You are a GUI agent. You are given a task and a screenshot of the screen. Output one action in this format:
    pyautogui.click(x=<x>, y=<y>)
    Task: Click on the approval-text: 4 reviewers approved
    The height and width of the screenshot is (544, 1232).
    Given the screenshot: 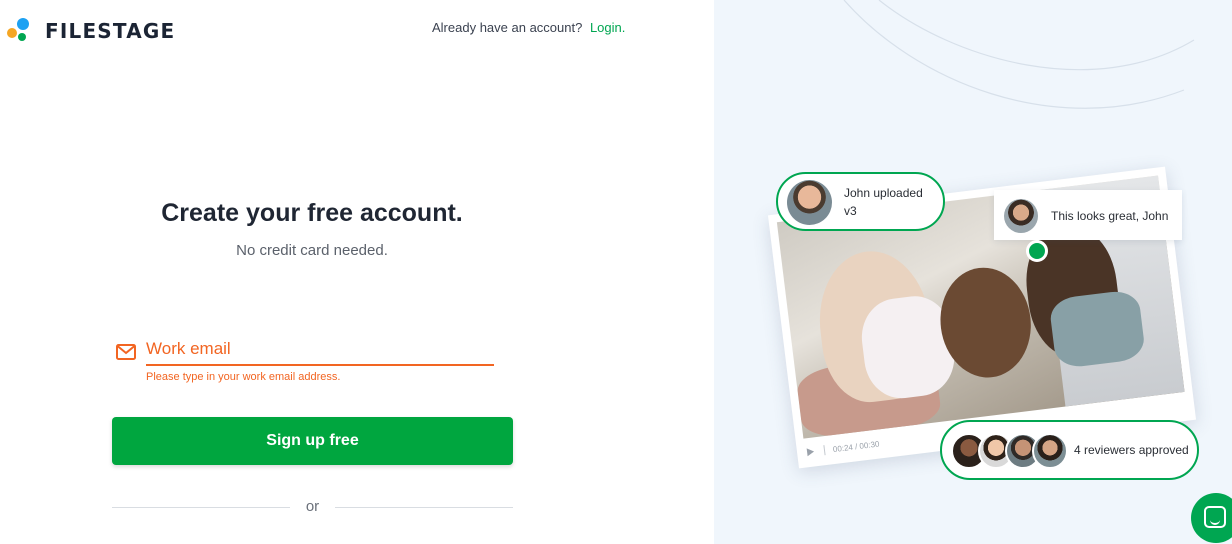 What is the action you would take?
    pyautogui.click(x=1131, y=450)
    